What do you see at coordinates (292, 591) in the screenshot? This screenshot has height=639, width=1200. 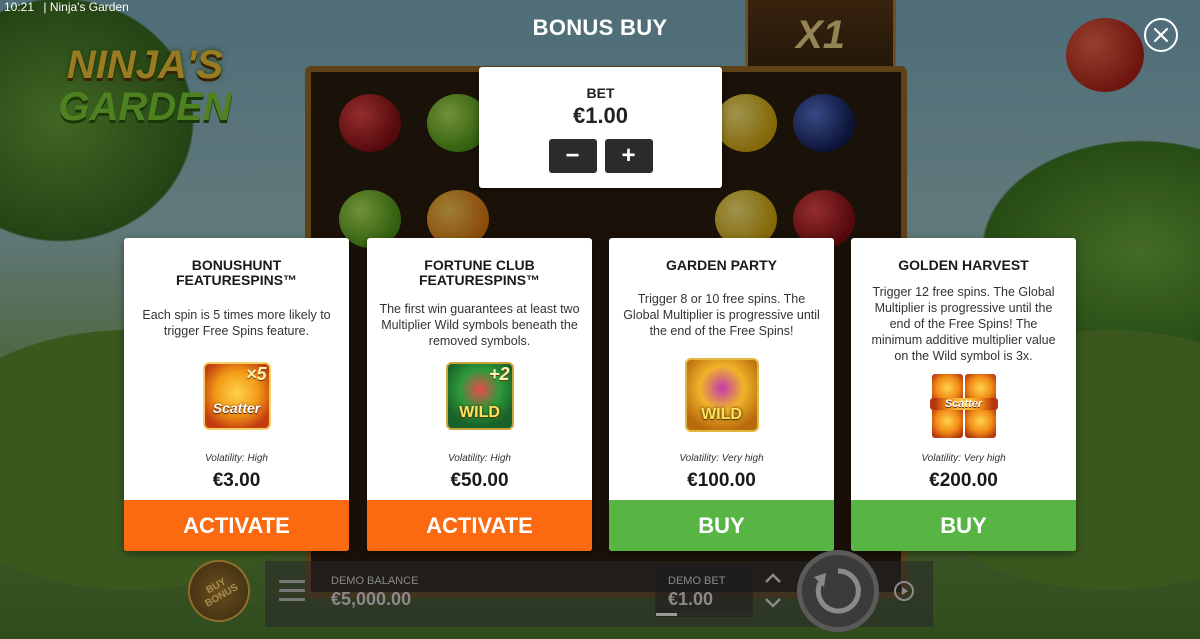 I see `menu-icon` at bounding box center [292, 591].